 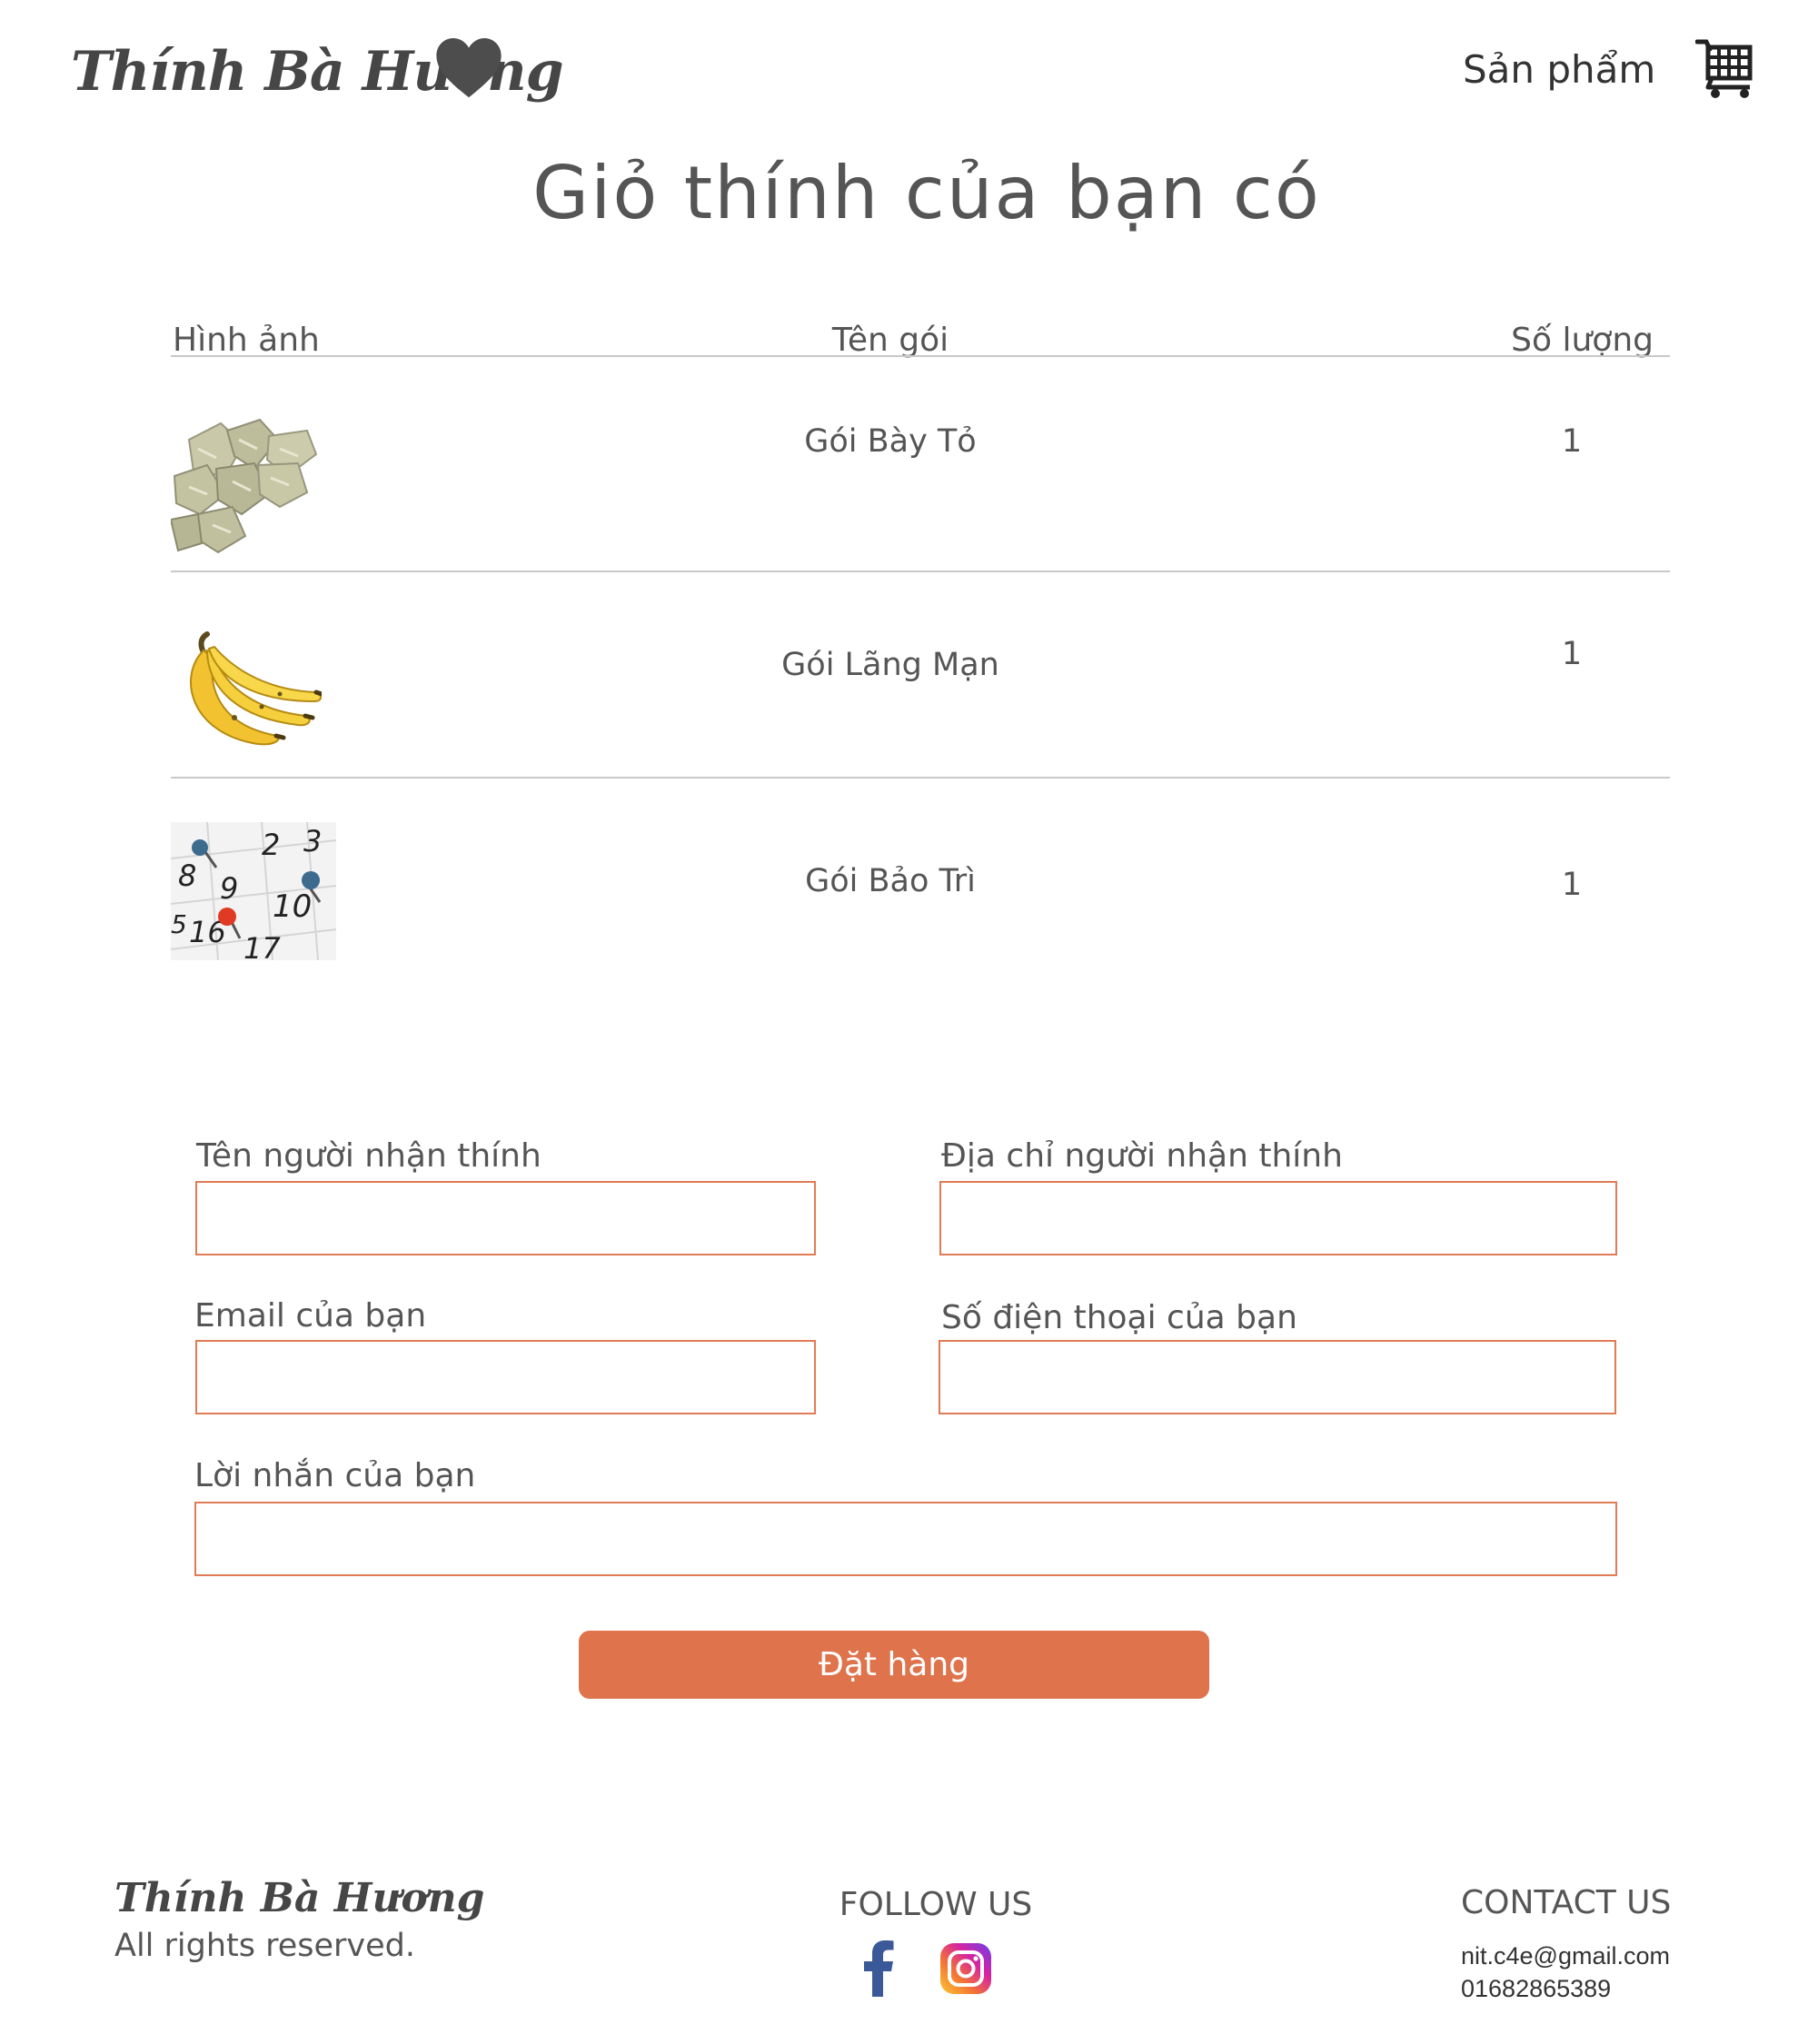 I want to click on nav-products-link: Sản phẩm, so click(x=1559, y=70).